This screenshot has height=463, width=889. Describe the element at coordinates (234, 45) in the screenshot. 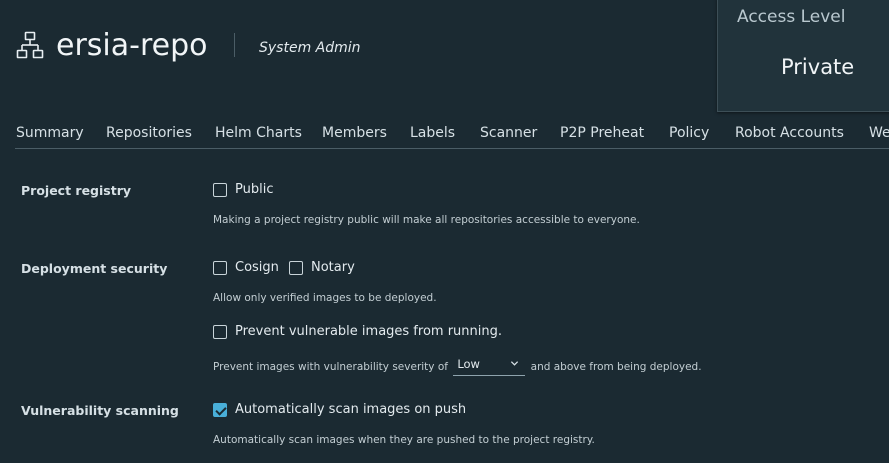

I see `title-divider` at that location.